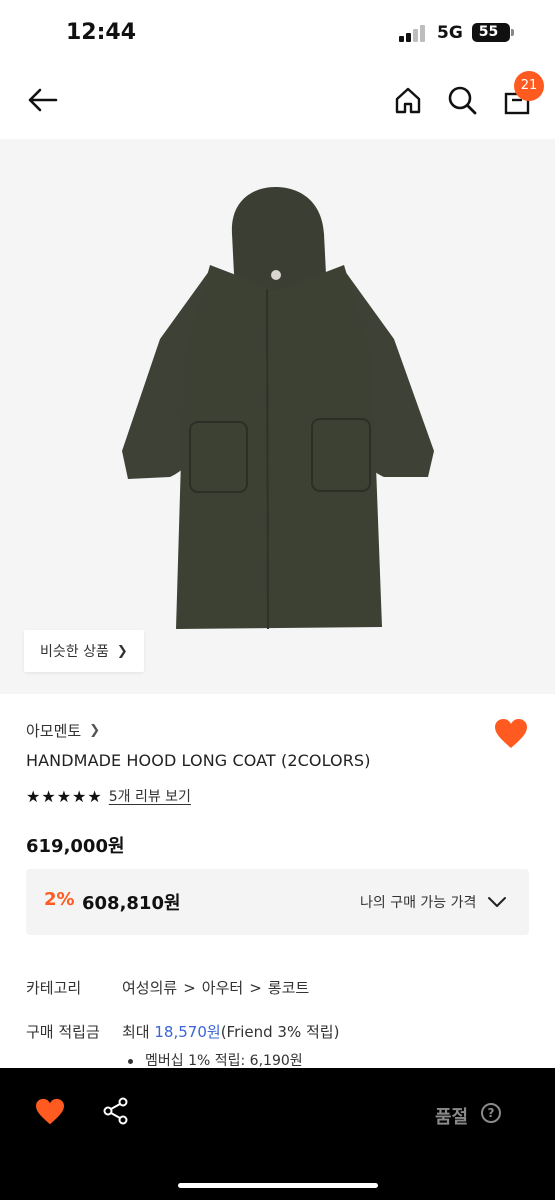 This screenshot has width=555, height=1200. Describe the element at coordinates (54, 988) in the screenshot. I see `category-label: 카테고리` at that location.